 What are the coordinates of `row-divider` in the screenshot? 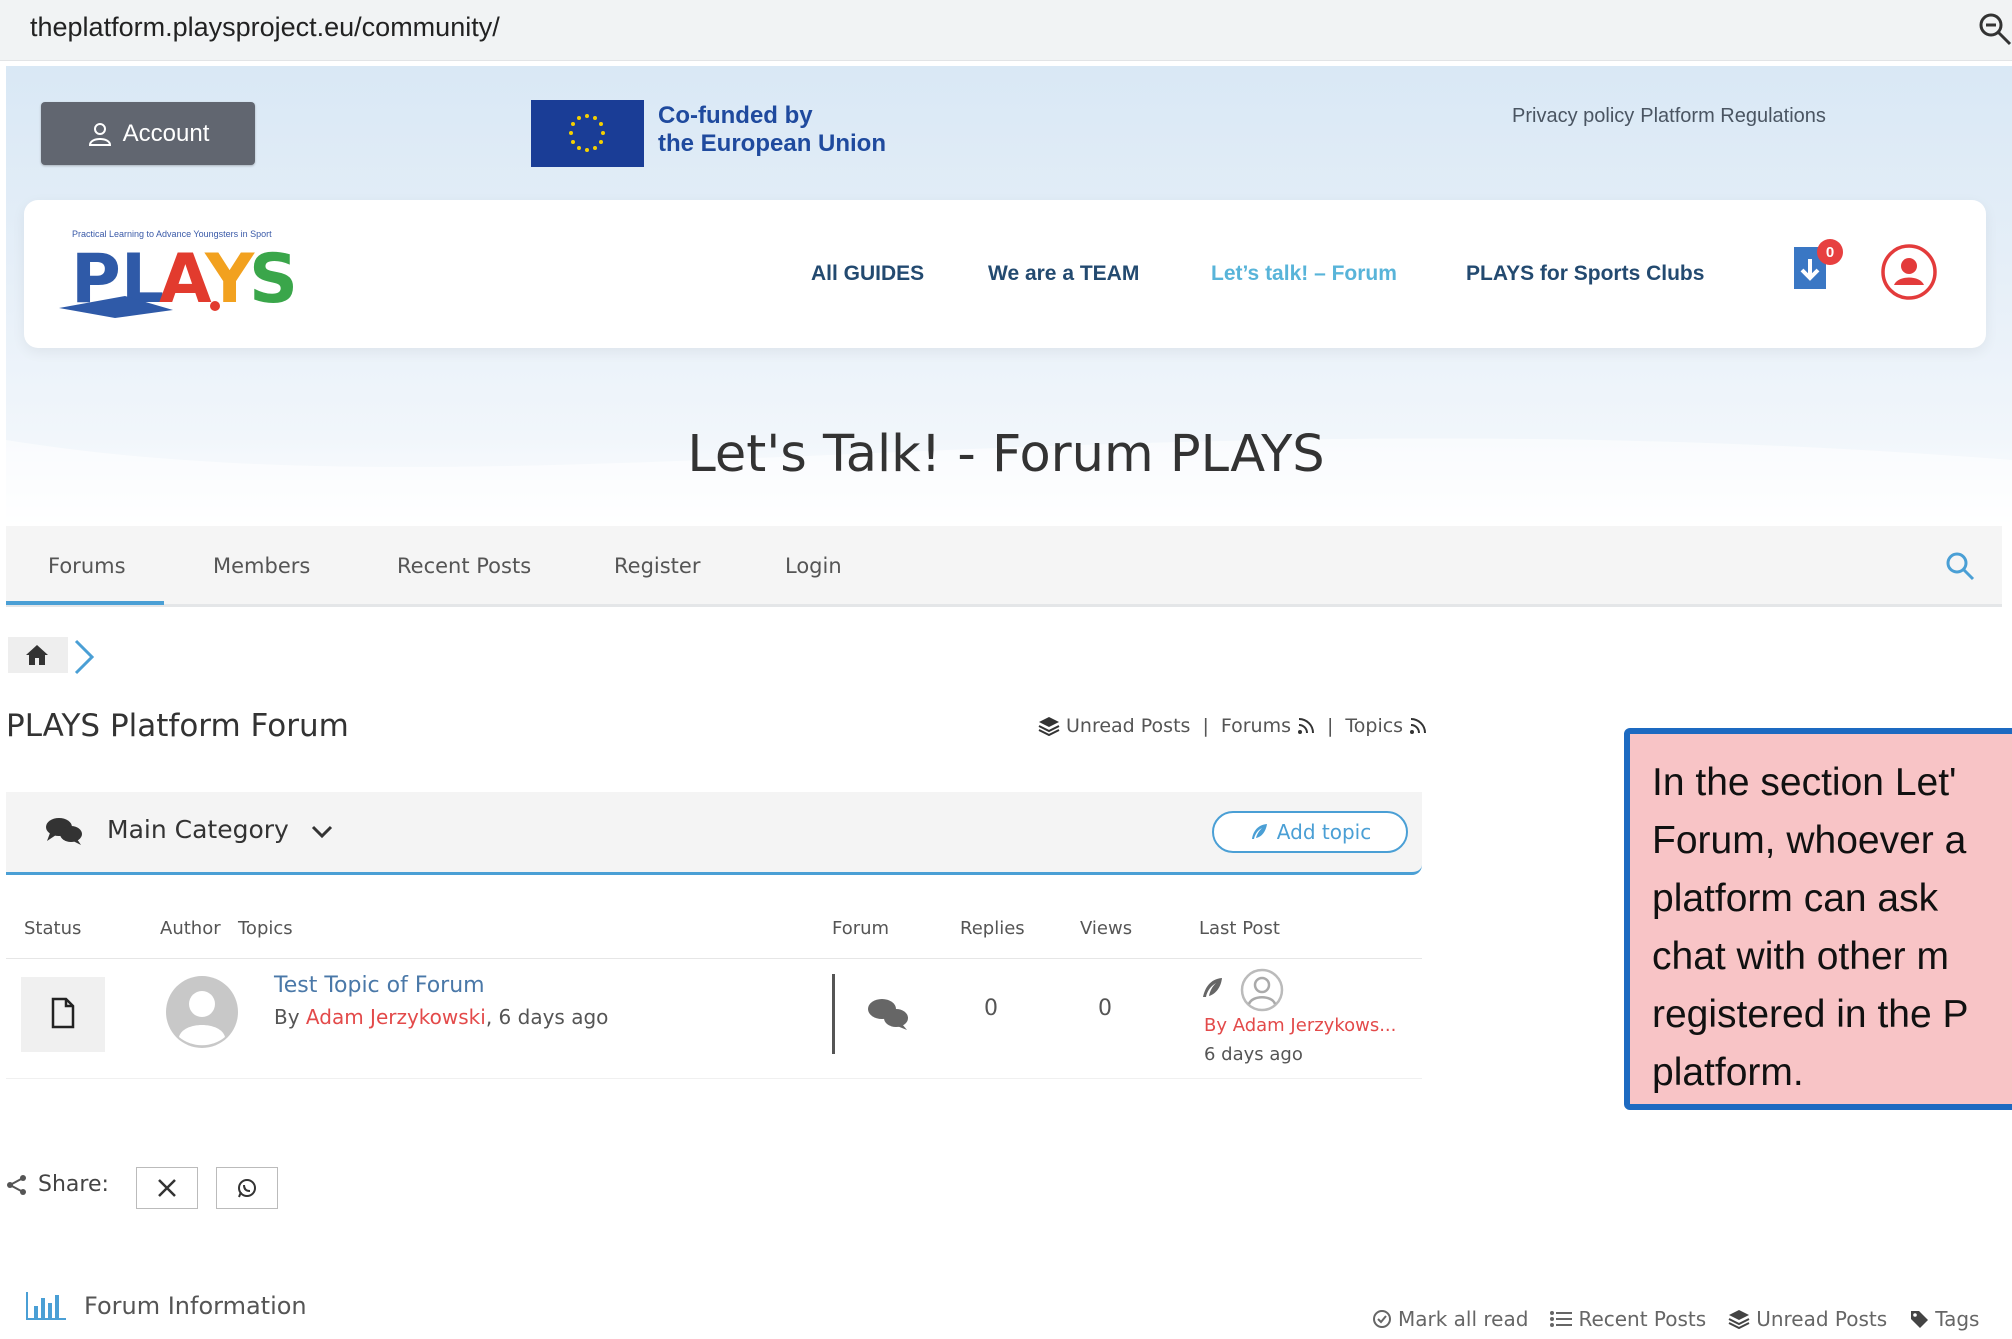 It's located at (714, 1078).